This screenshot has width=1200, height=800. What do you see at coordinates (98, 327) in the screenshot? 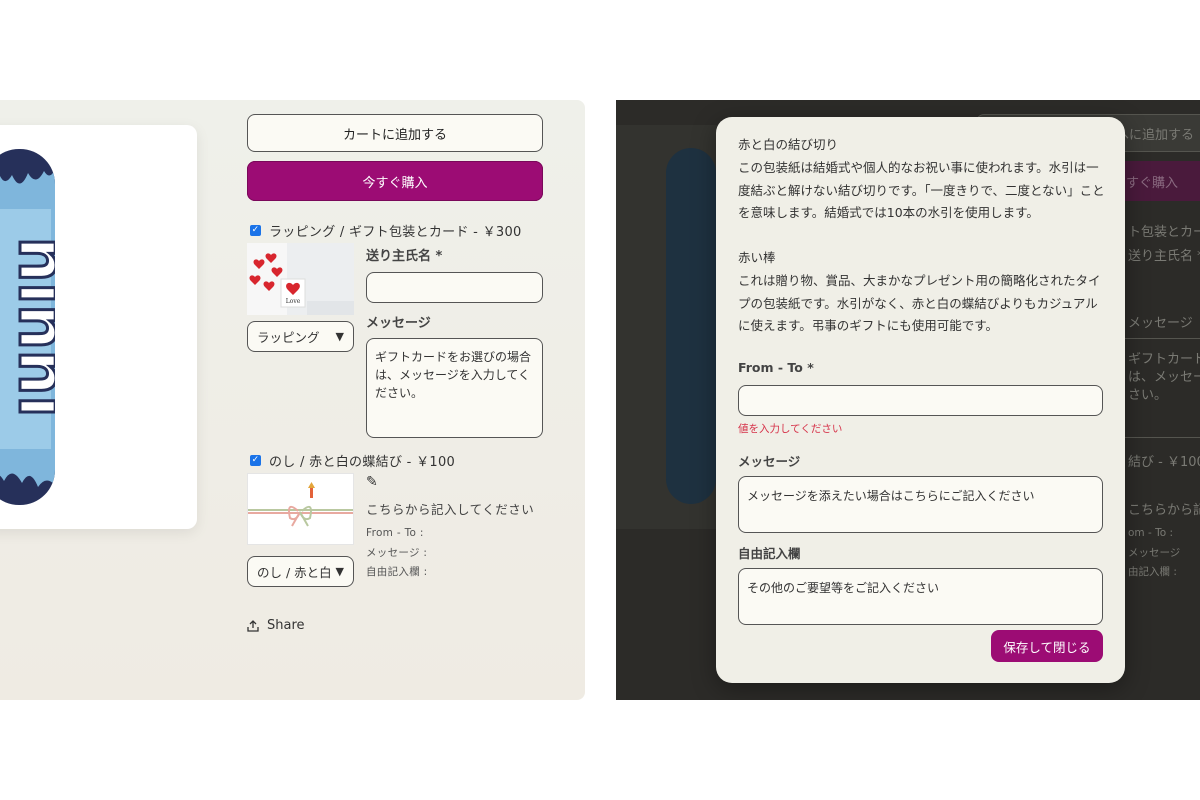
I see `product-image-card: ninni` at bounding box center [98, 327].